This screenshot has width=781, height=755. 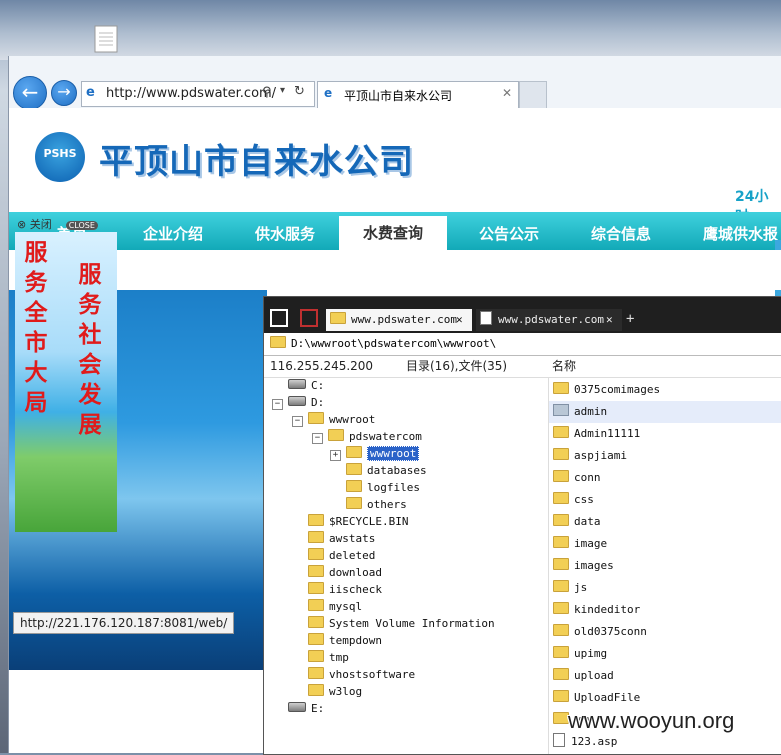 What do you see at coordinates (173, 233) in the screenshot?
I see `menu-about: 企业介绍` at bounding box center [173, 233].